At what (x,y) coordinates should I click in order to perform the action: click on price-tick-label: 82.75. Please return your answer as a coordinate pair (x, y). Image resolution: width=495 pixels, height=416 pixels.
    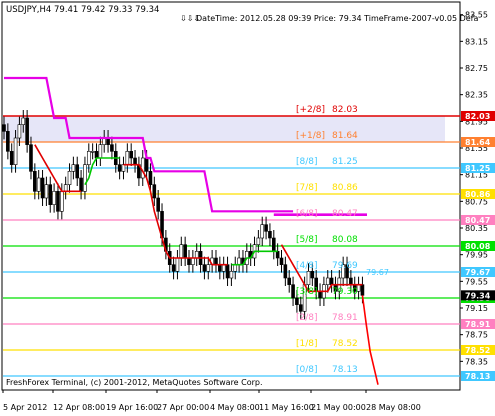
    Looking at the image, I should click on (476, 68).